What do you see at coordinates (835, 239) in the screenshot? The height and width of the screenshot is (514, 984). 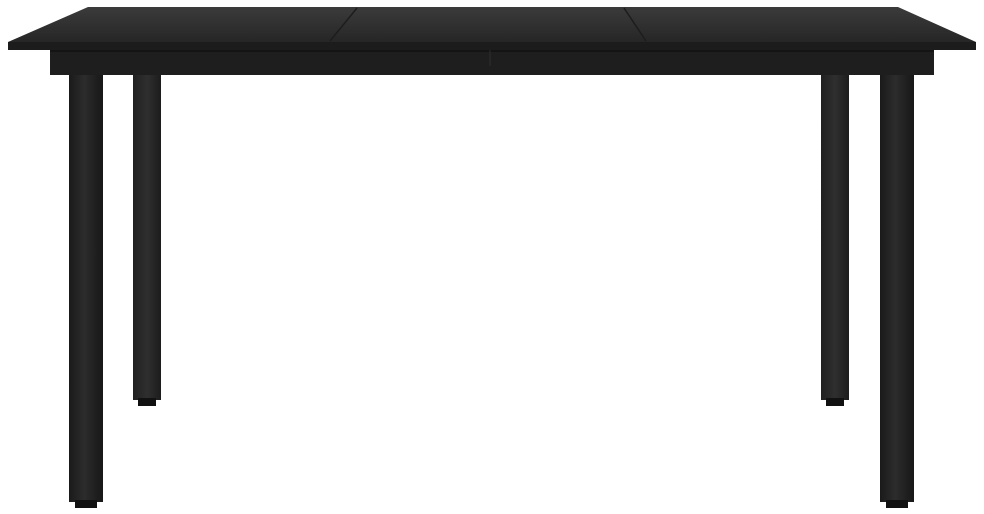 I see `back-right-leg` at bounding box center [835, 239].